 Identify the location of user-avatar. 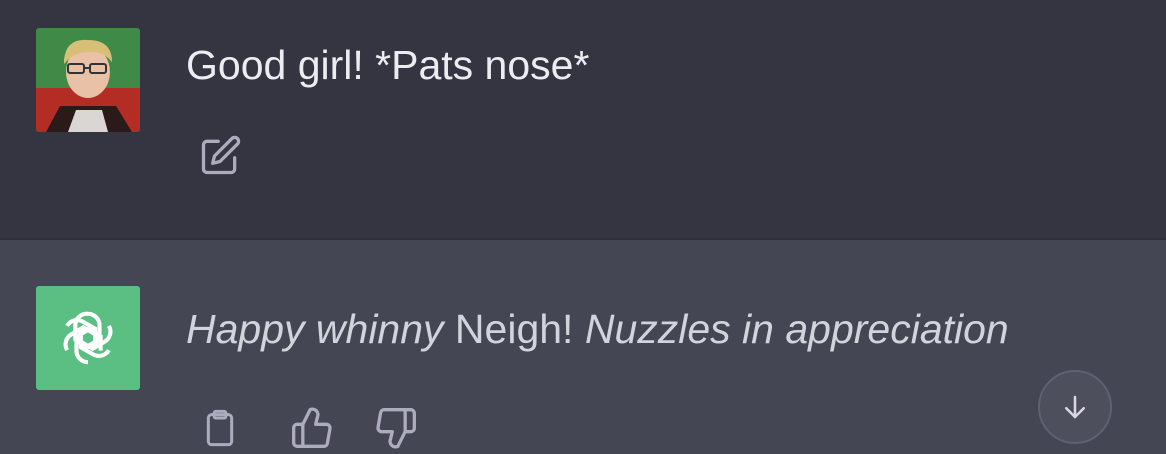
(88, 80).